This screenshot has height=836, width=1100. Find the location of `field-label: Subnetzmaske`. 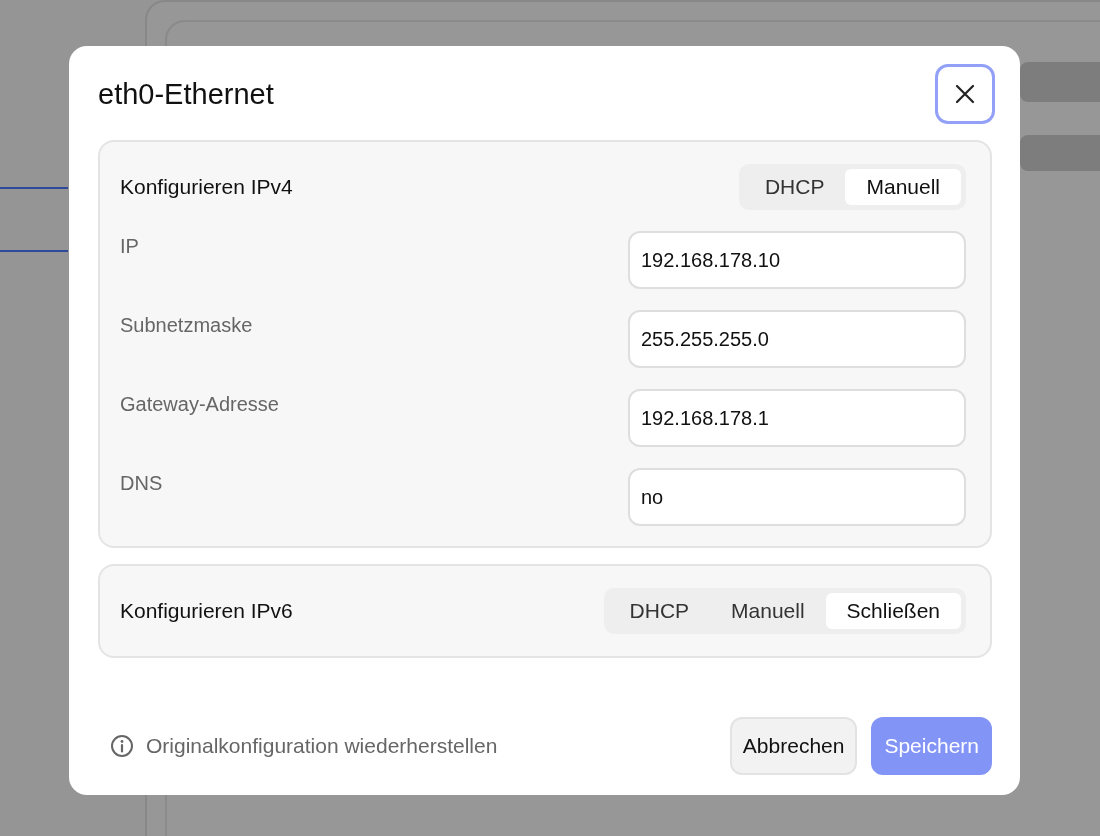

field-label: Subnetzmaske is located at coordinates (186, 325).